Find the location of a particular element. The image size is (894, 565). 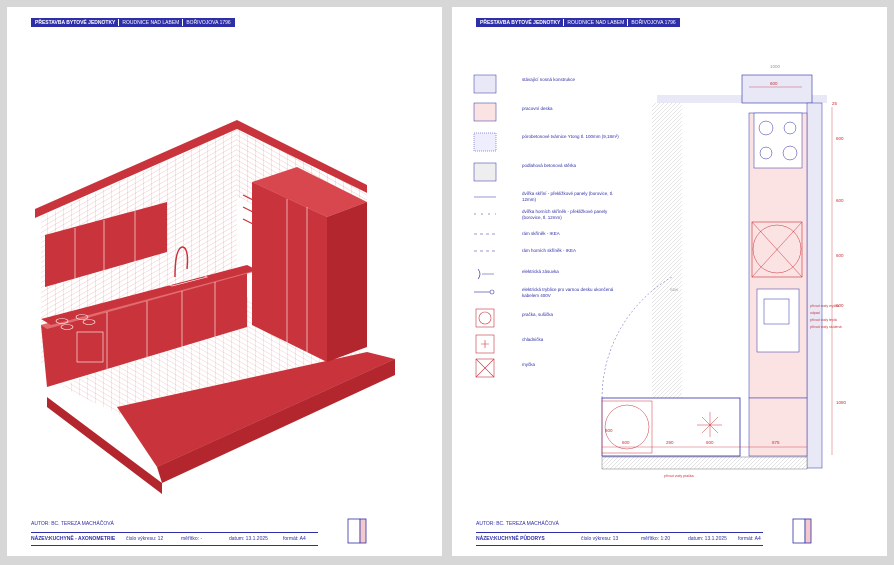

dim-top-module: 600 is located at coordinates (774, 83).